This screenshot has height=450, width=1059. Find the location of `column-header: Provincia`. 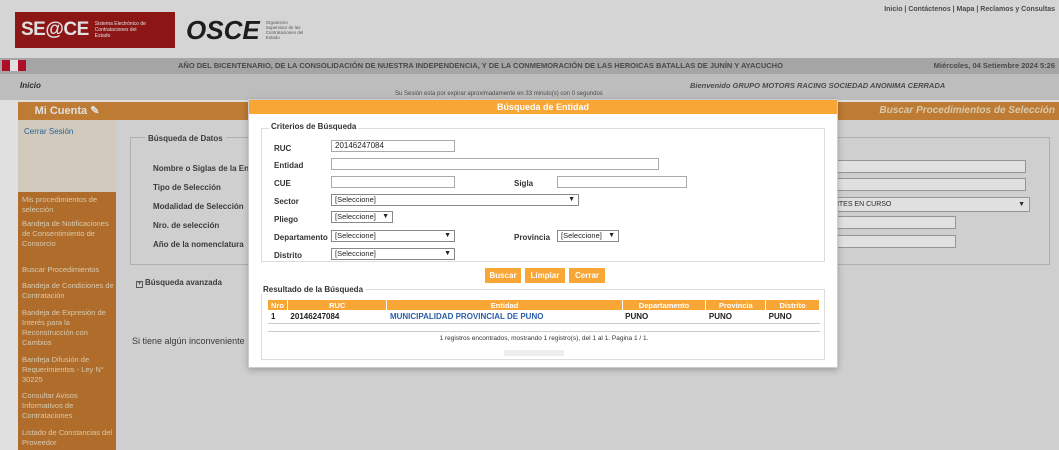

column-header: Provincia is located at coordinates (736, 305).